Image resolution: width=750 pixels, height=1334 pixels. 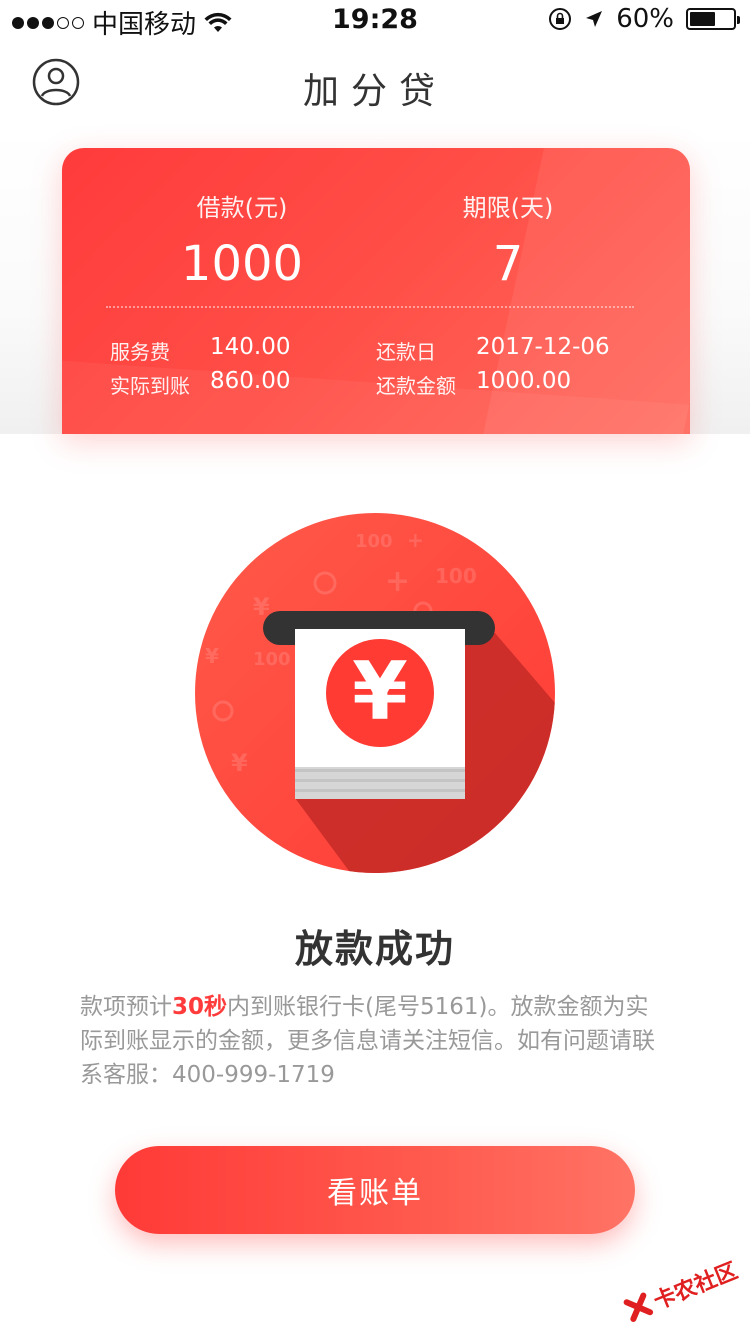 I want to click on page-title: 加分贷, so click(x=374, y=91).